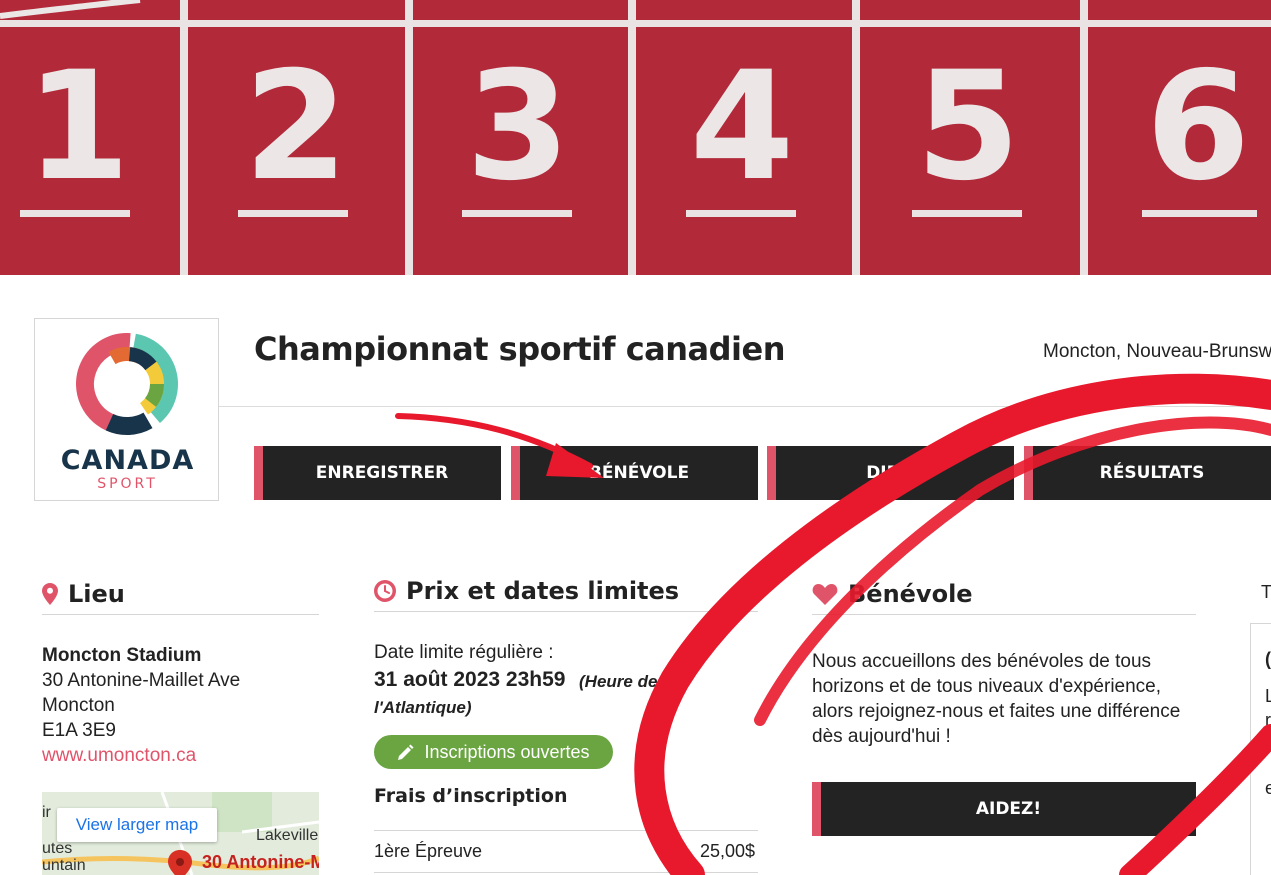 The height and width of the screenshot is (875, 1271). What do you see at coordinates (377, 473) in the screenshot?
I see `register-button: ENREGISTRER` at bounding box center [377, 473].